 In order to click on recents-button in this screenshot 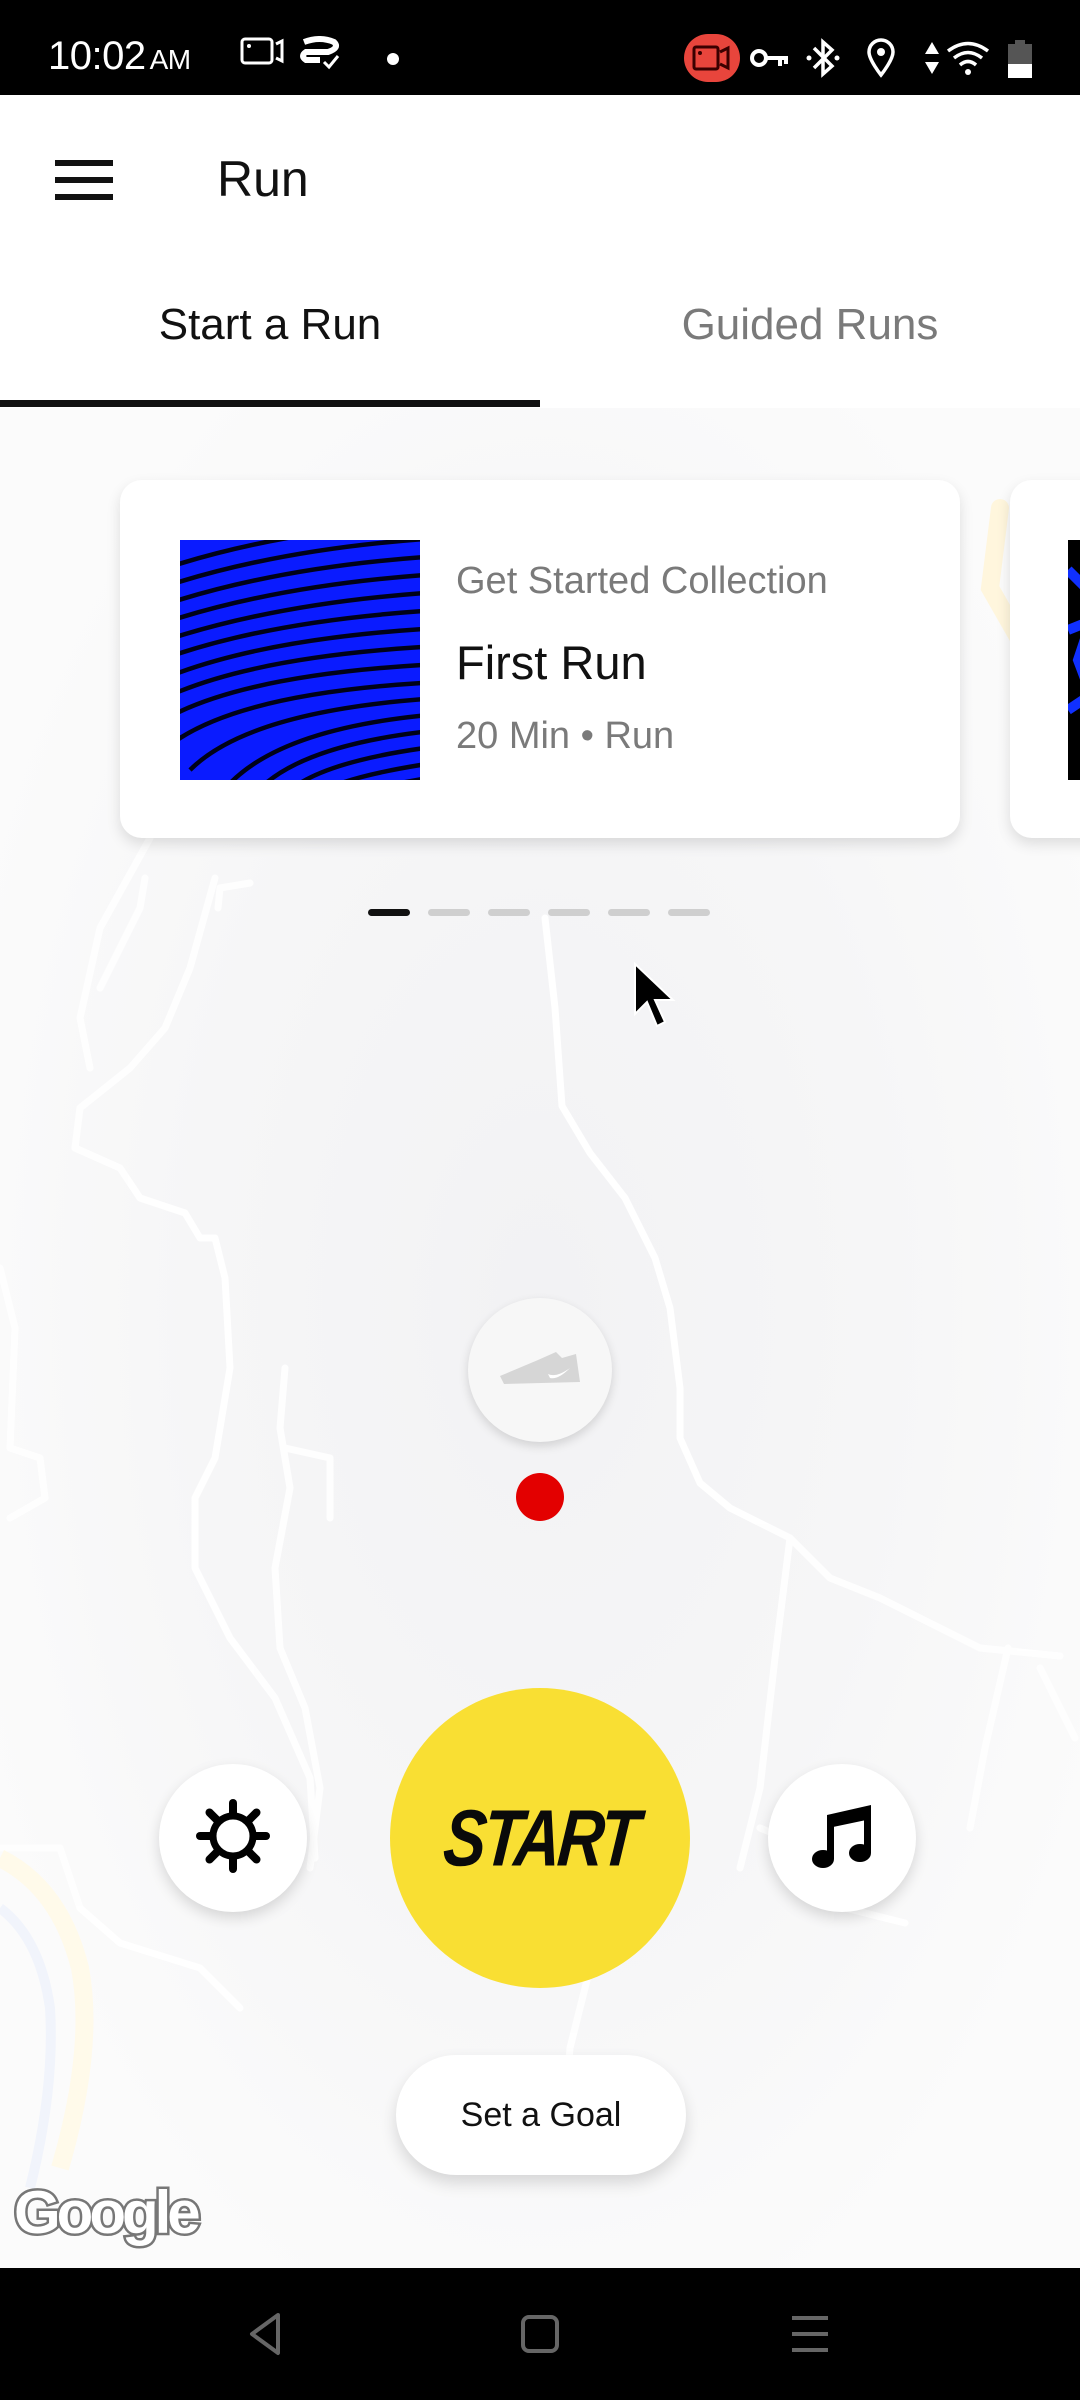, I will do `click(810, 2336)`.